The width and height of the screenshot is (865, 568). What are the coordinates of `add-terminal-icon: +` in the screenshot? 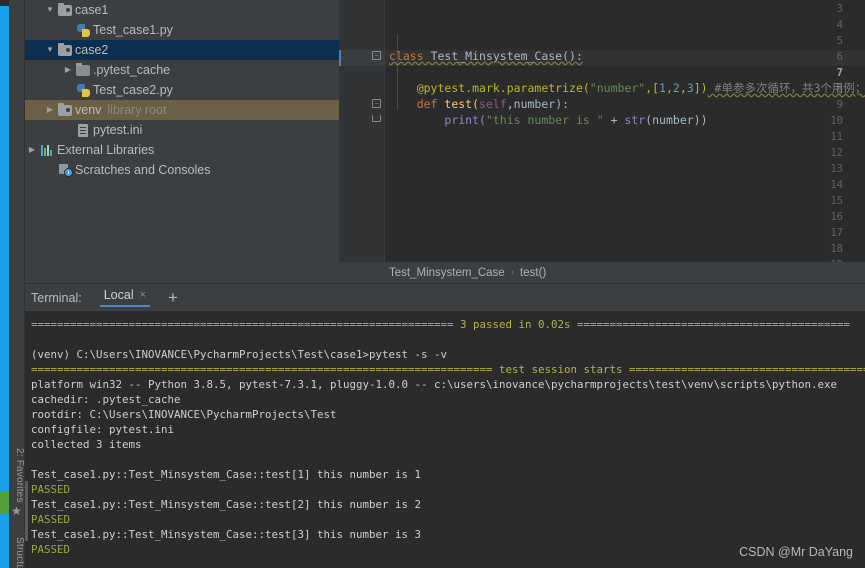 It's located at (173, 297).